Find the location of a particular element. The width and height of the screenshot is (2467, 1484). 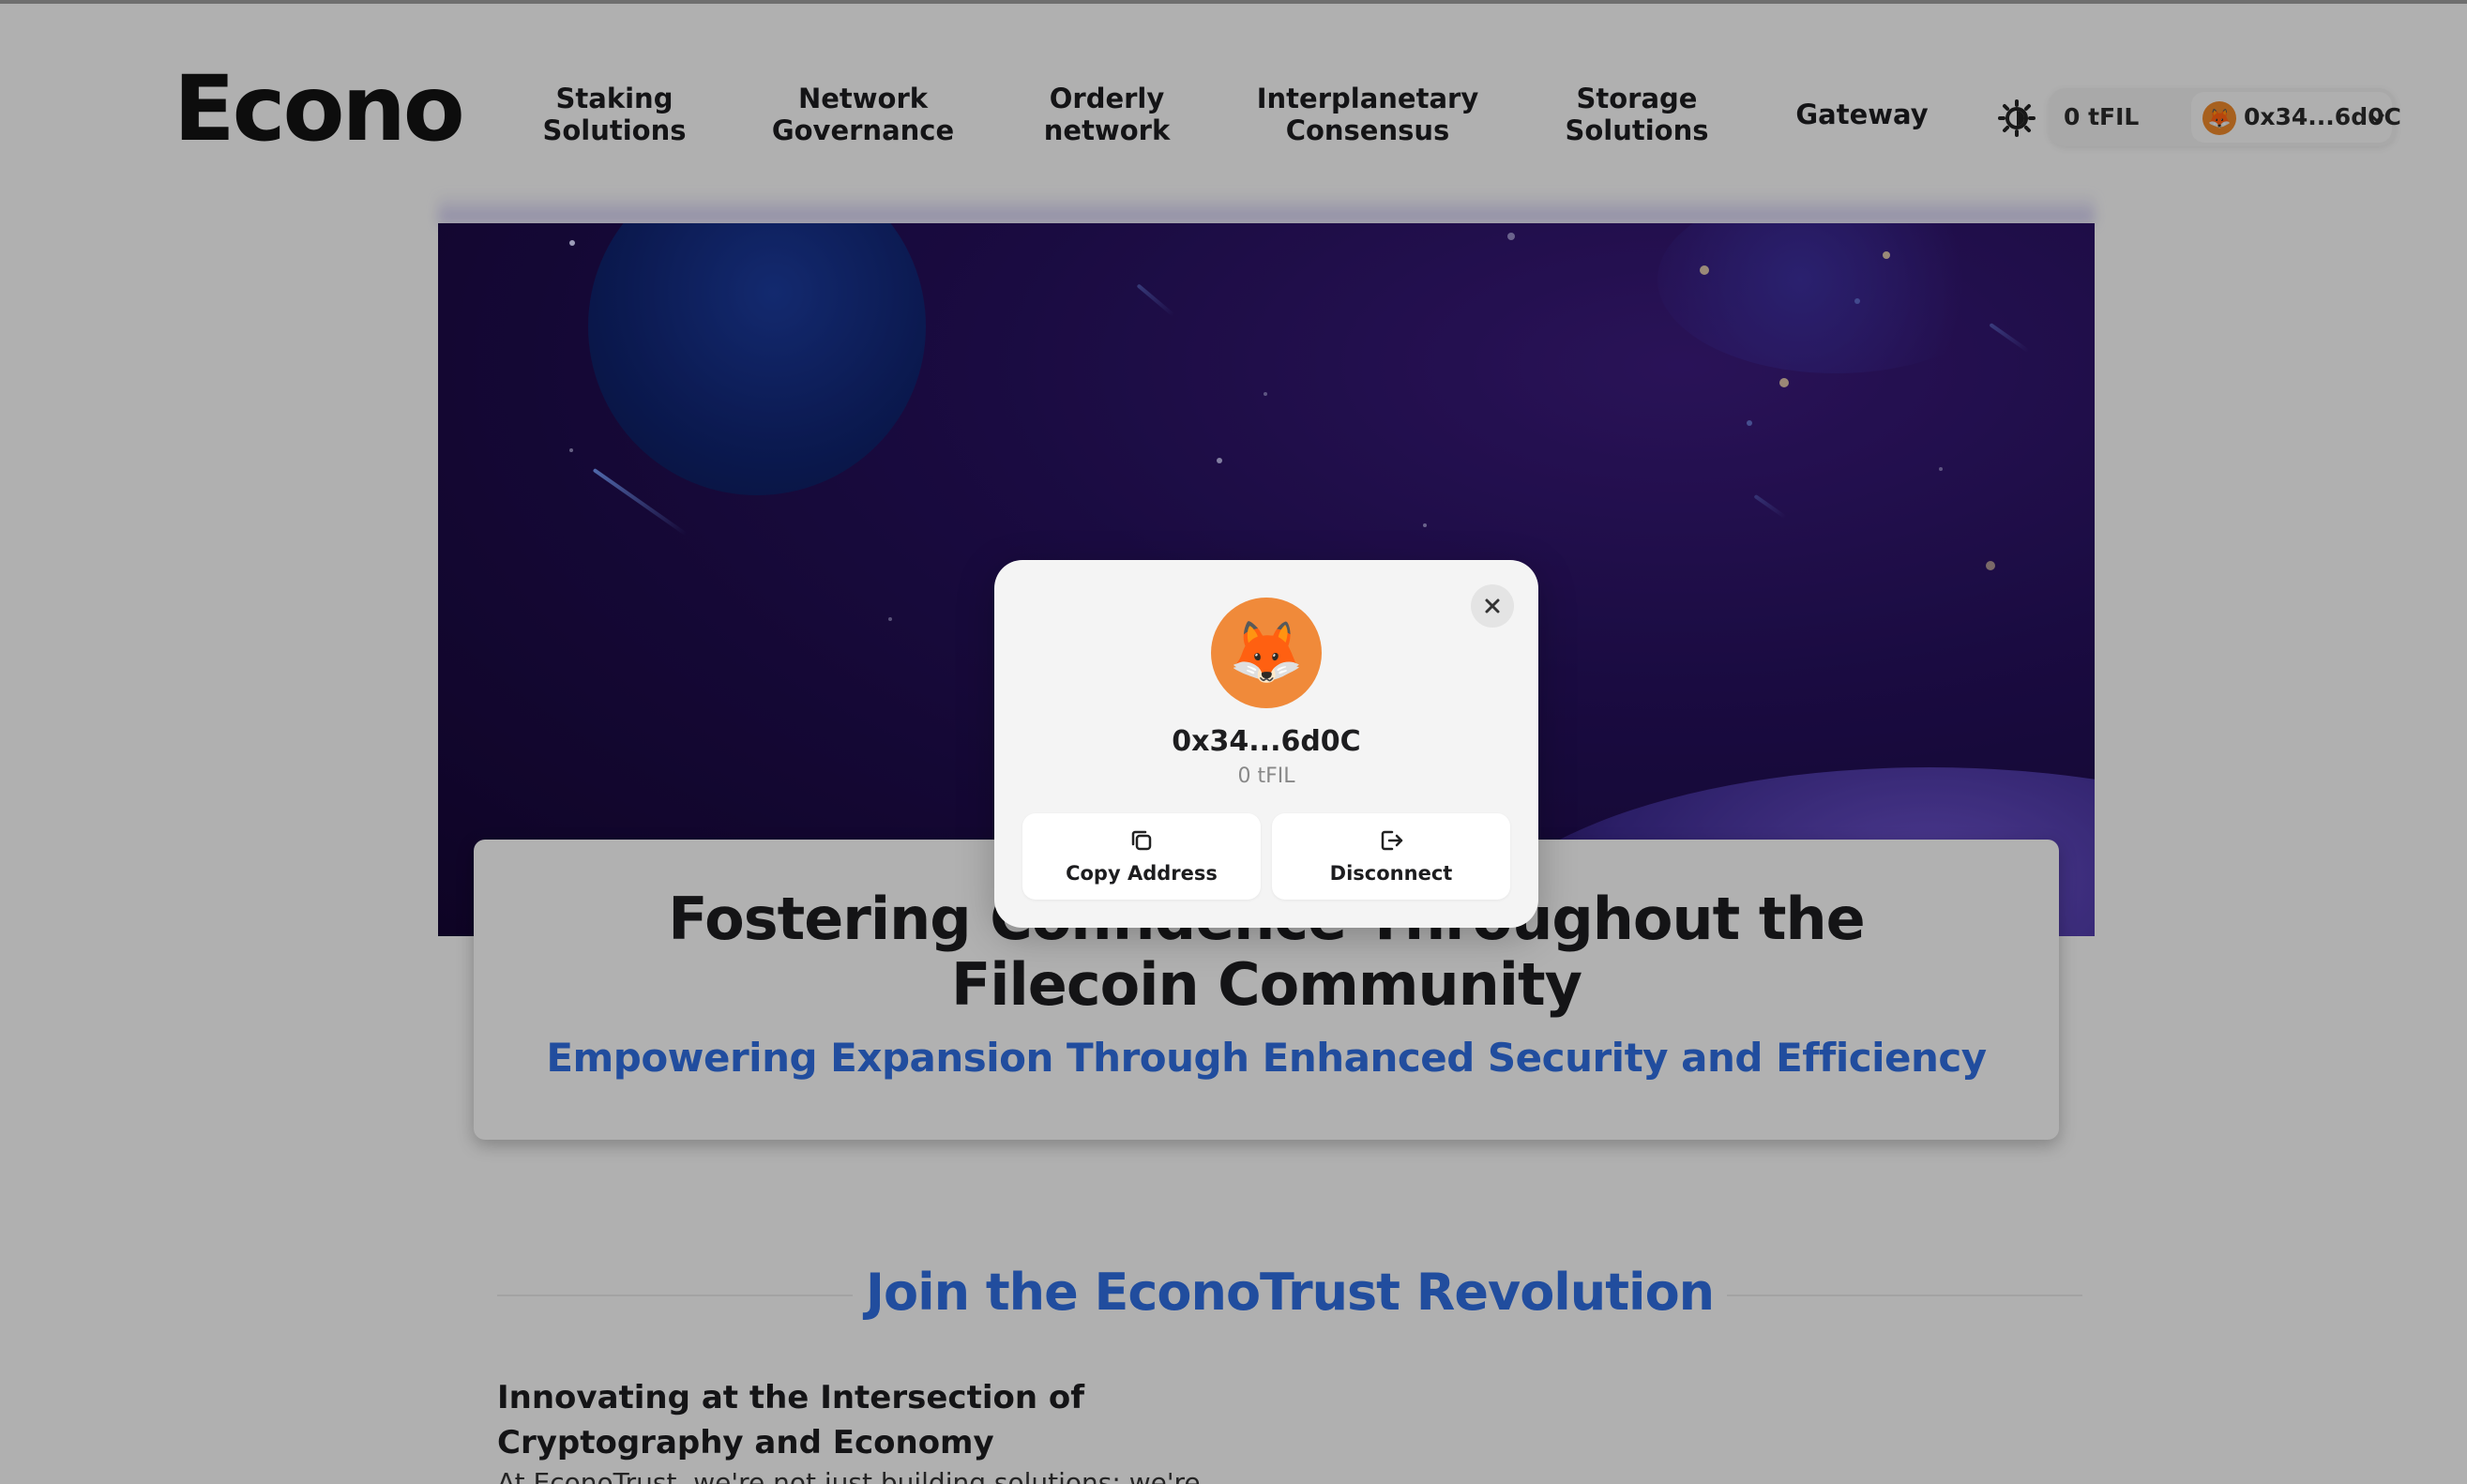

modal-balance: 0 tFIL is located at coordinates (1266, 777).